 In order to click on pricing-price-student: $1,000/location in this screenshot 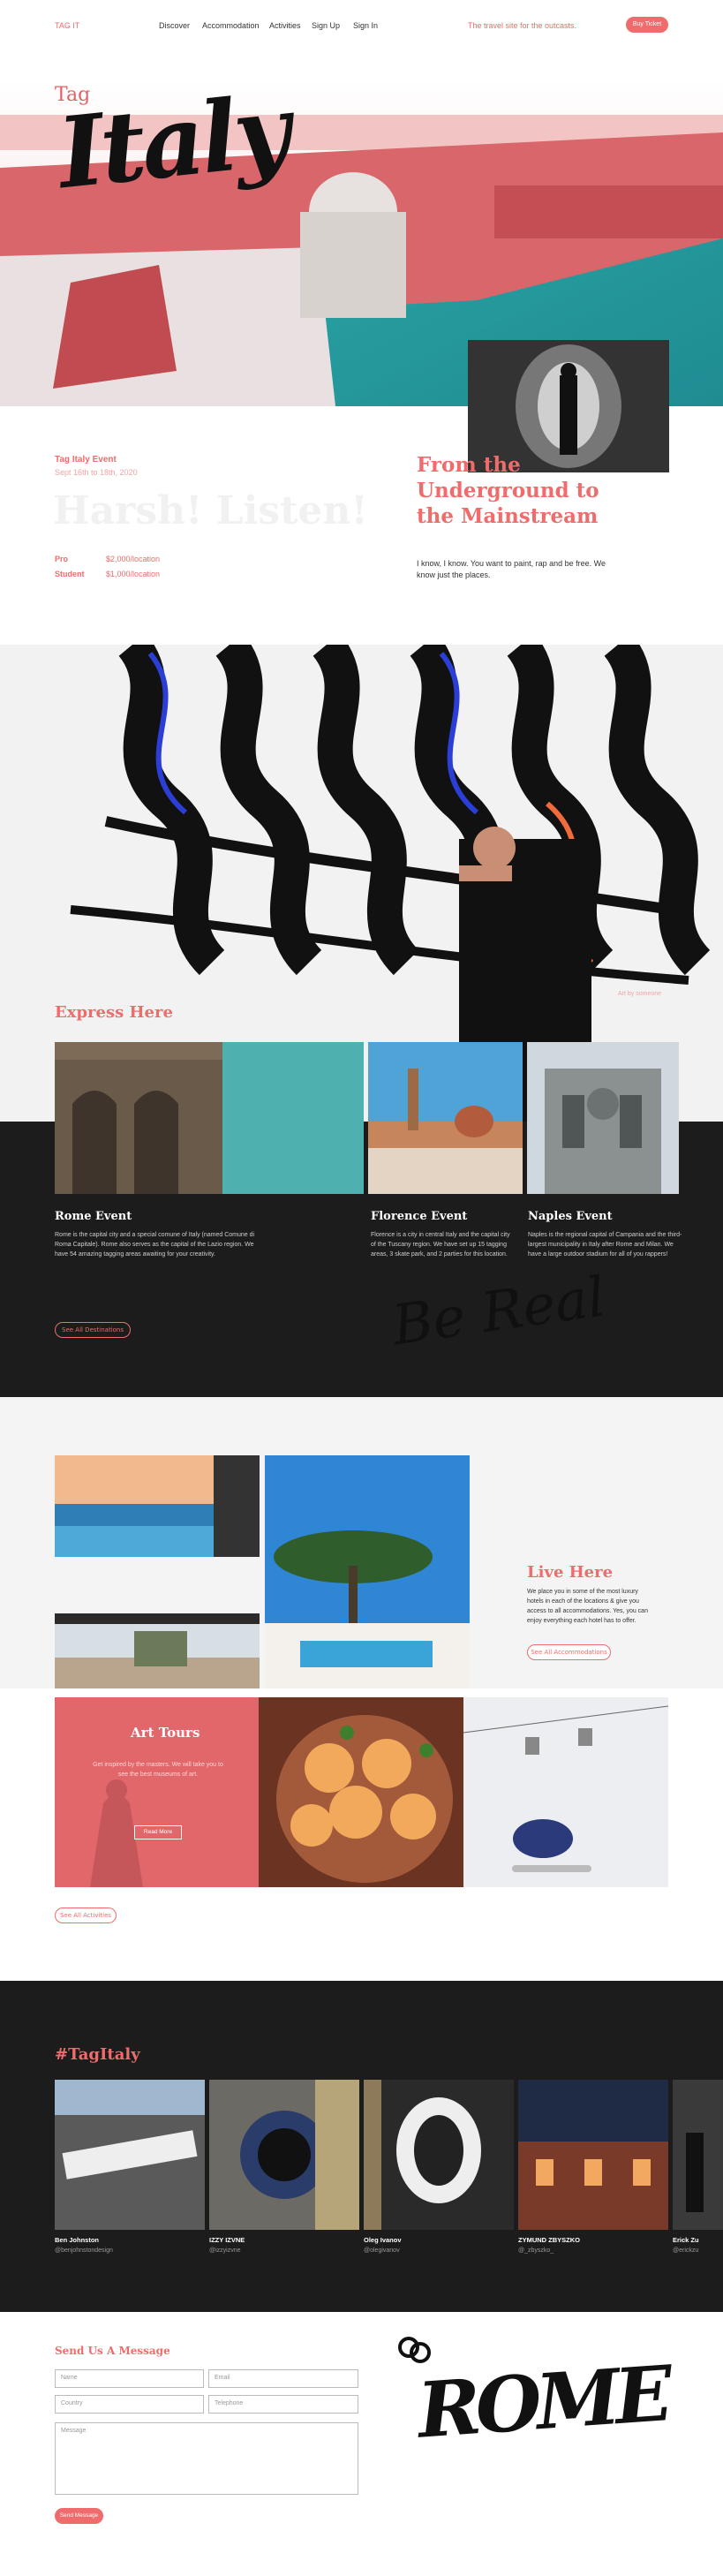, I will do `click(133, 574)`.